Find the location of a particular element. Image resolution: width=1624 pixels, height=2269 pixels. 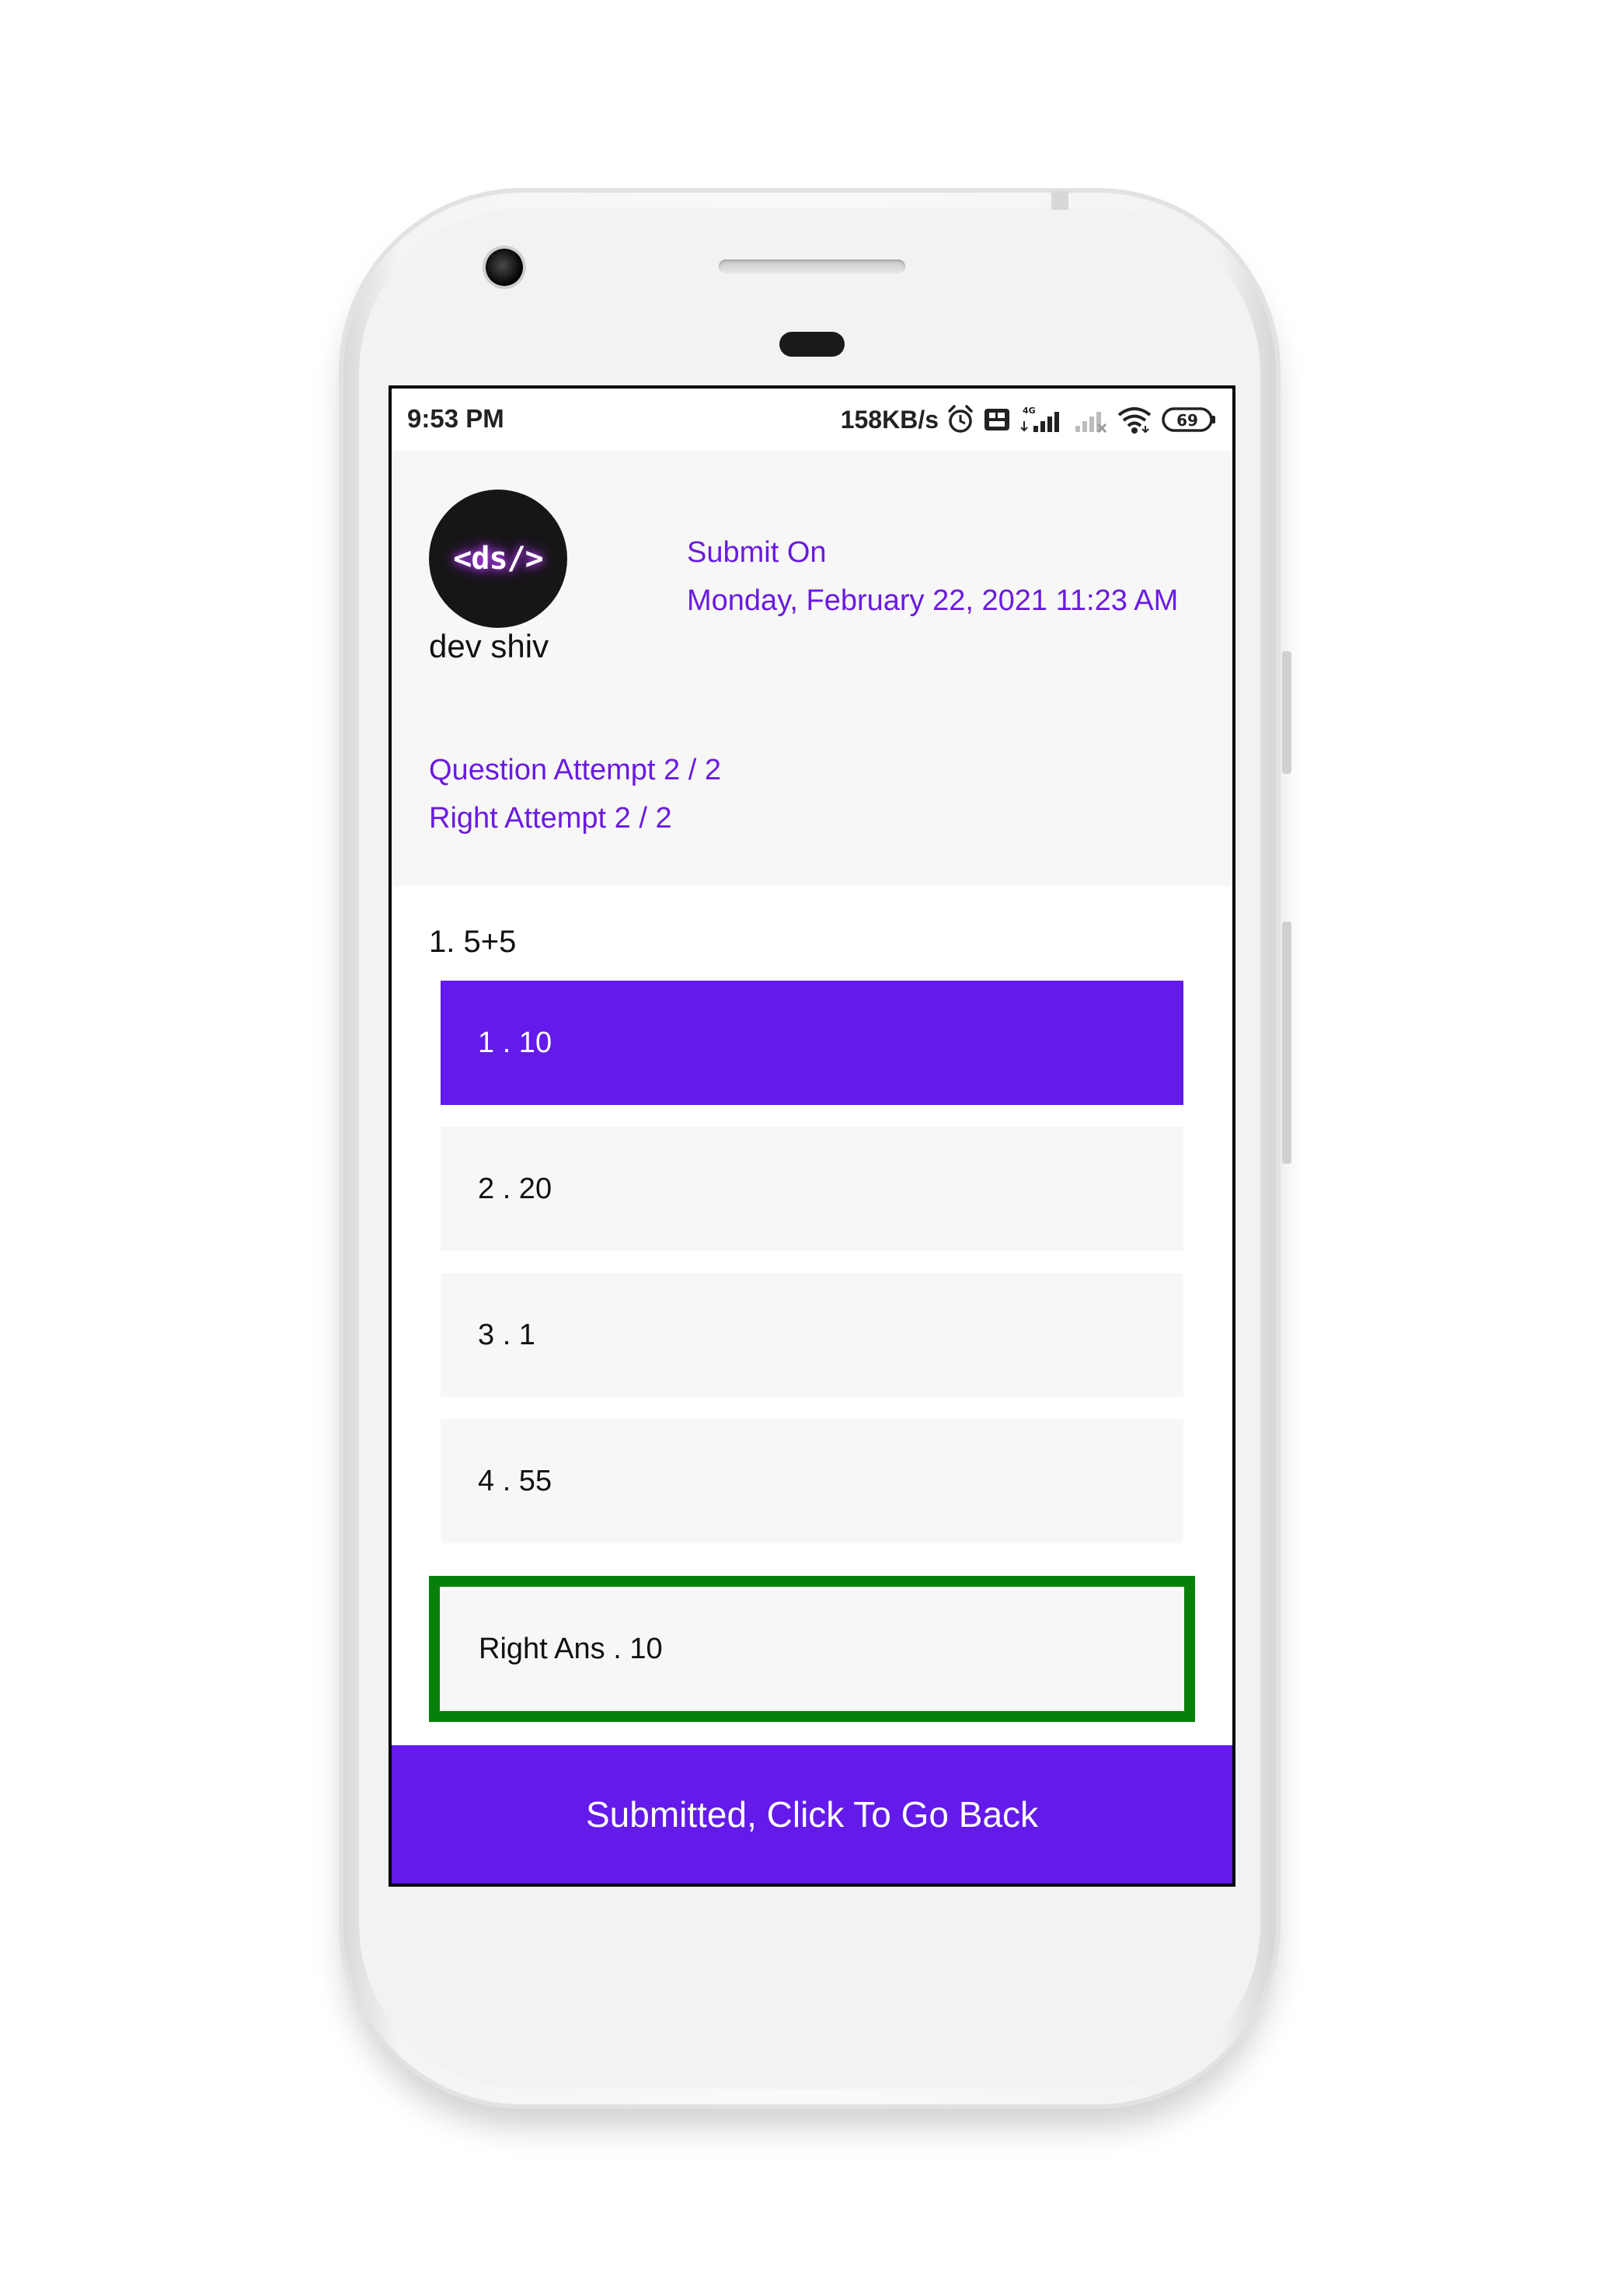

option-2: 2 . 20 is located at coordinates (812, 1189).